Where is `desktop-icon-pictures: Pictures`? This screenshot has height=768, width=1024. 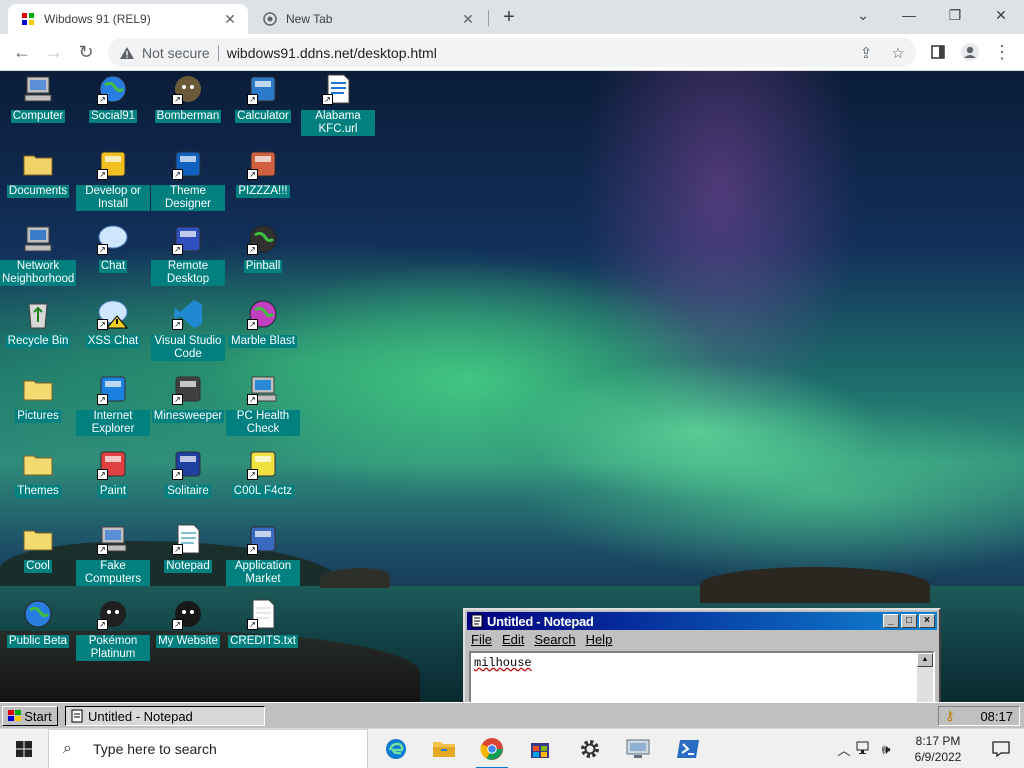 desktop-icon-pictures: Pictures is located at coordinates (38, 408).